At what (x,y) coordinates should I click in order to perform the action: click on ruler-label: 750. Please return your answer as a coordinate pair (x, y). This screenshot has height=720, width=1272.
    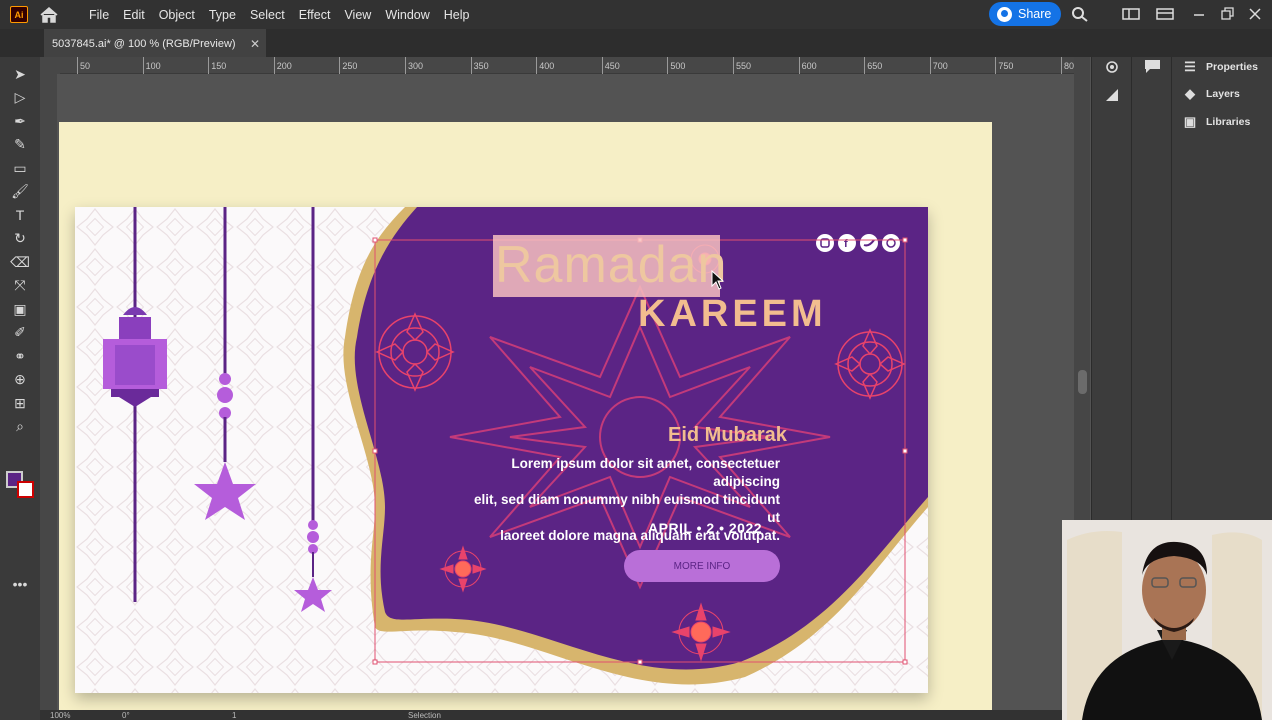
    Looking at the image, I should click on (1006, 66).